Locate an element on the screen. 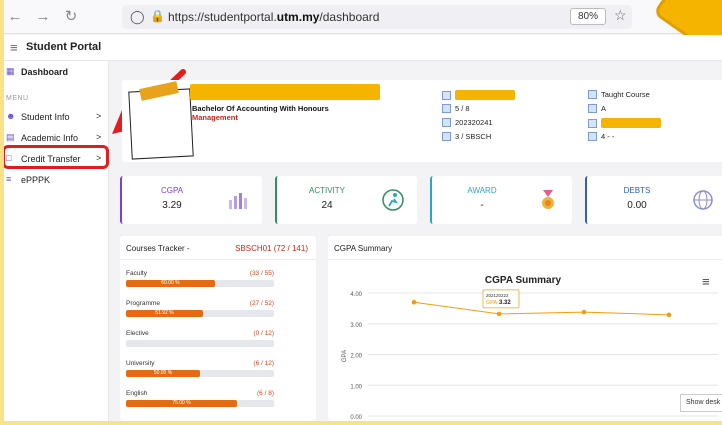 The height and width of the screenshot is (425, 722). y-tick-label: 3.00 is located at coordinates (356, 326).